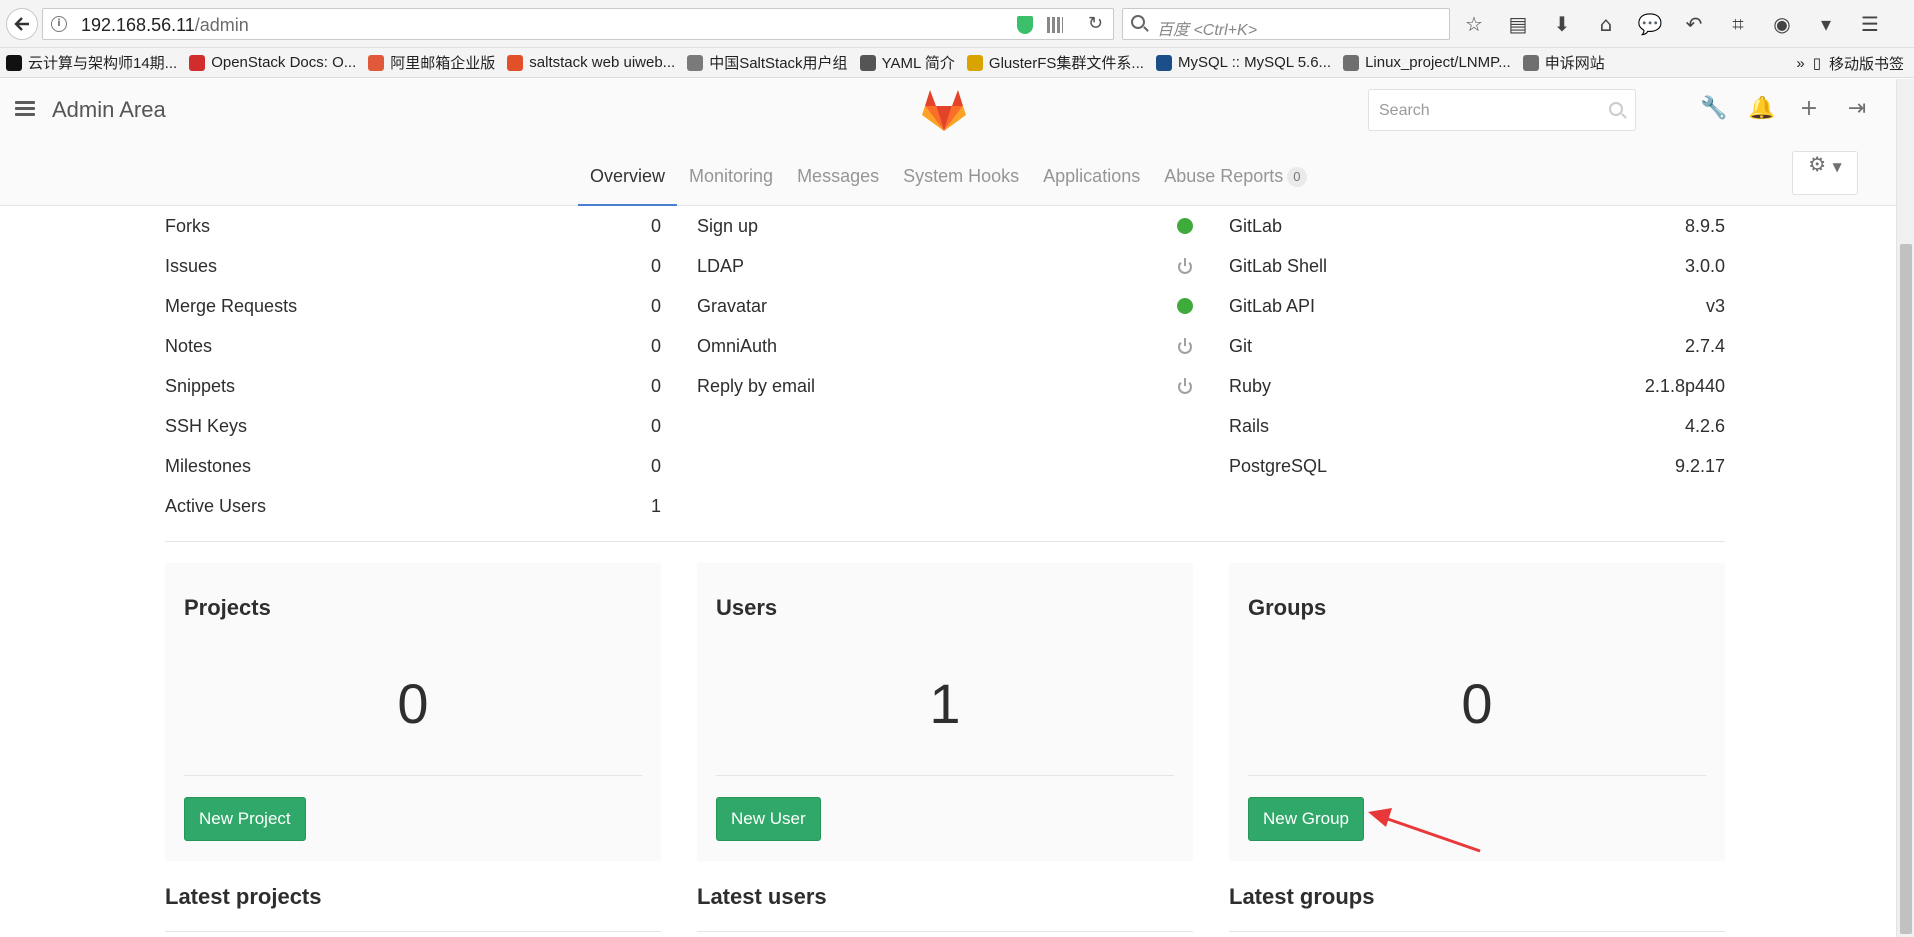 The height and width of the screenshot is (937, 1914). I want to click on feature-label: Reply by email, so click(756, 385).